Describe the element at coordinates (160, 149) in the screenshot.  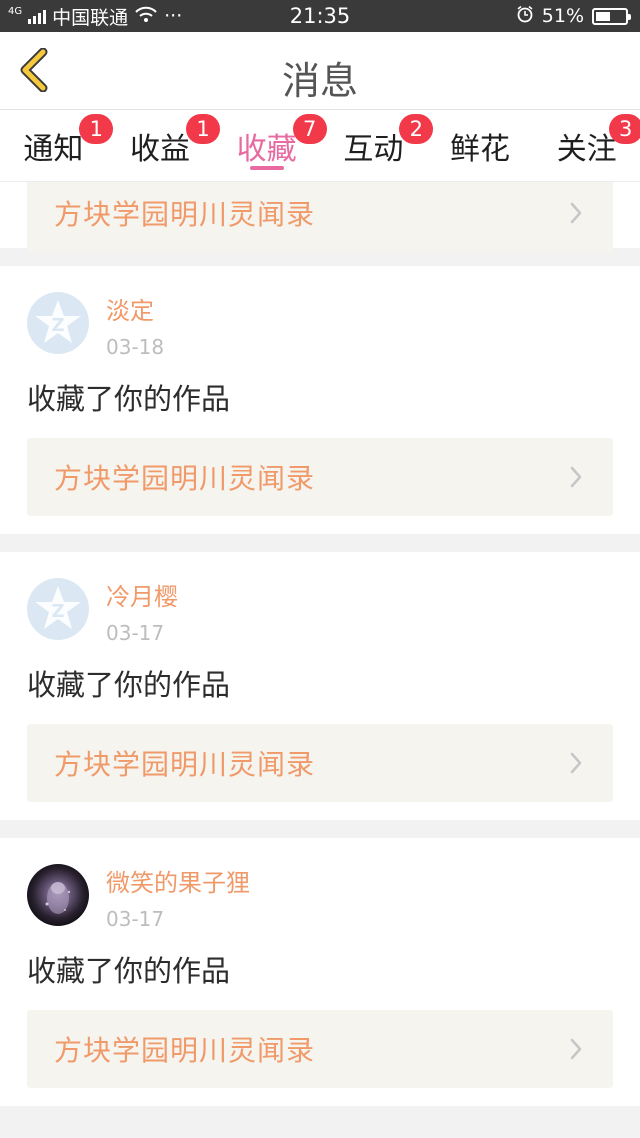
I see `tab-label: 收益` at that location.